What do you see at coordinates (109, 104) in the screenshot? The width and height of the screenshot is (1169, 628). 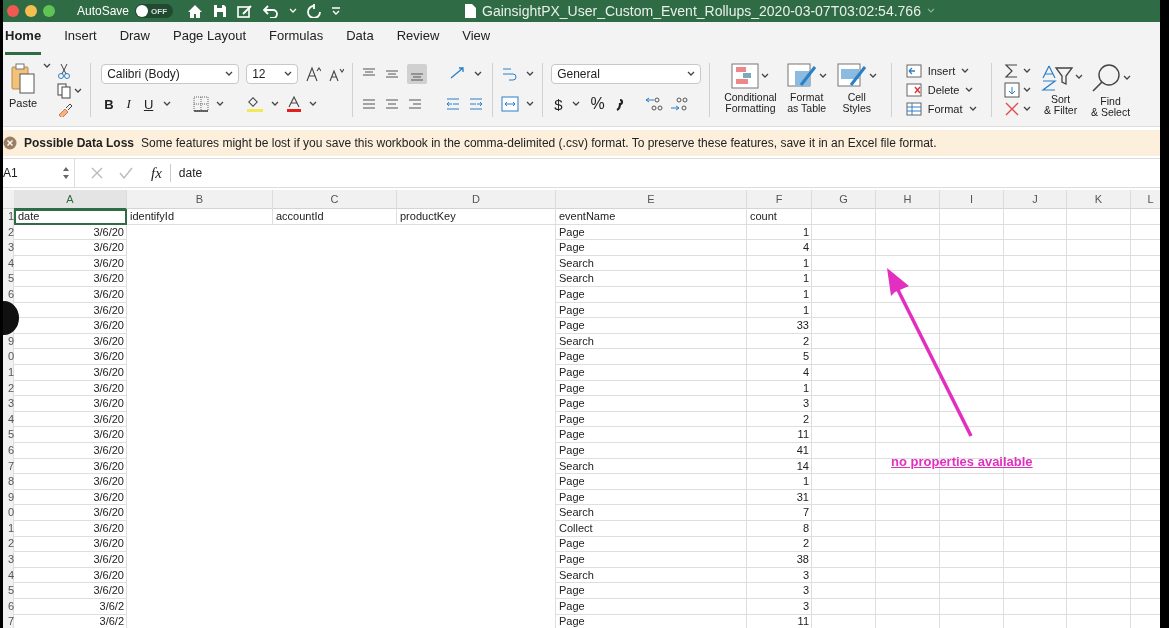 I see `bold-button: B` at bounding box center [109, 104].